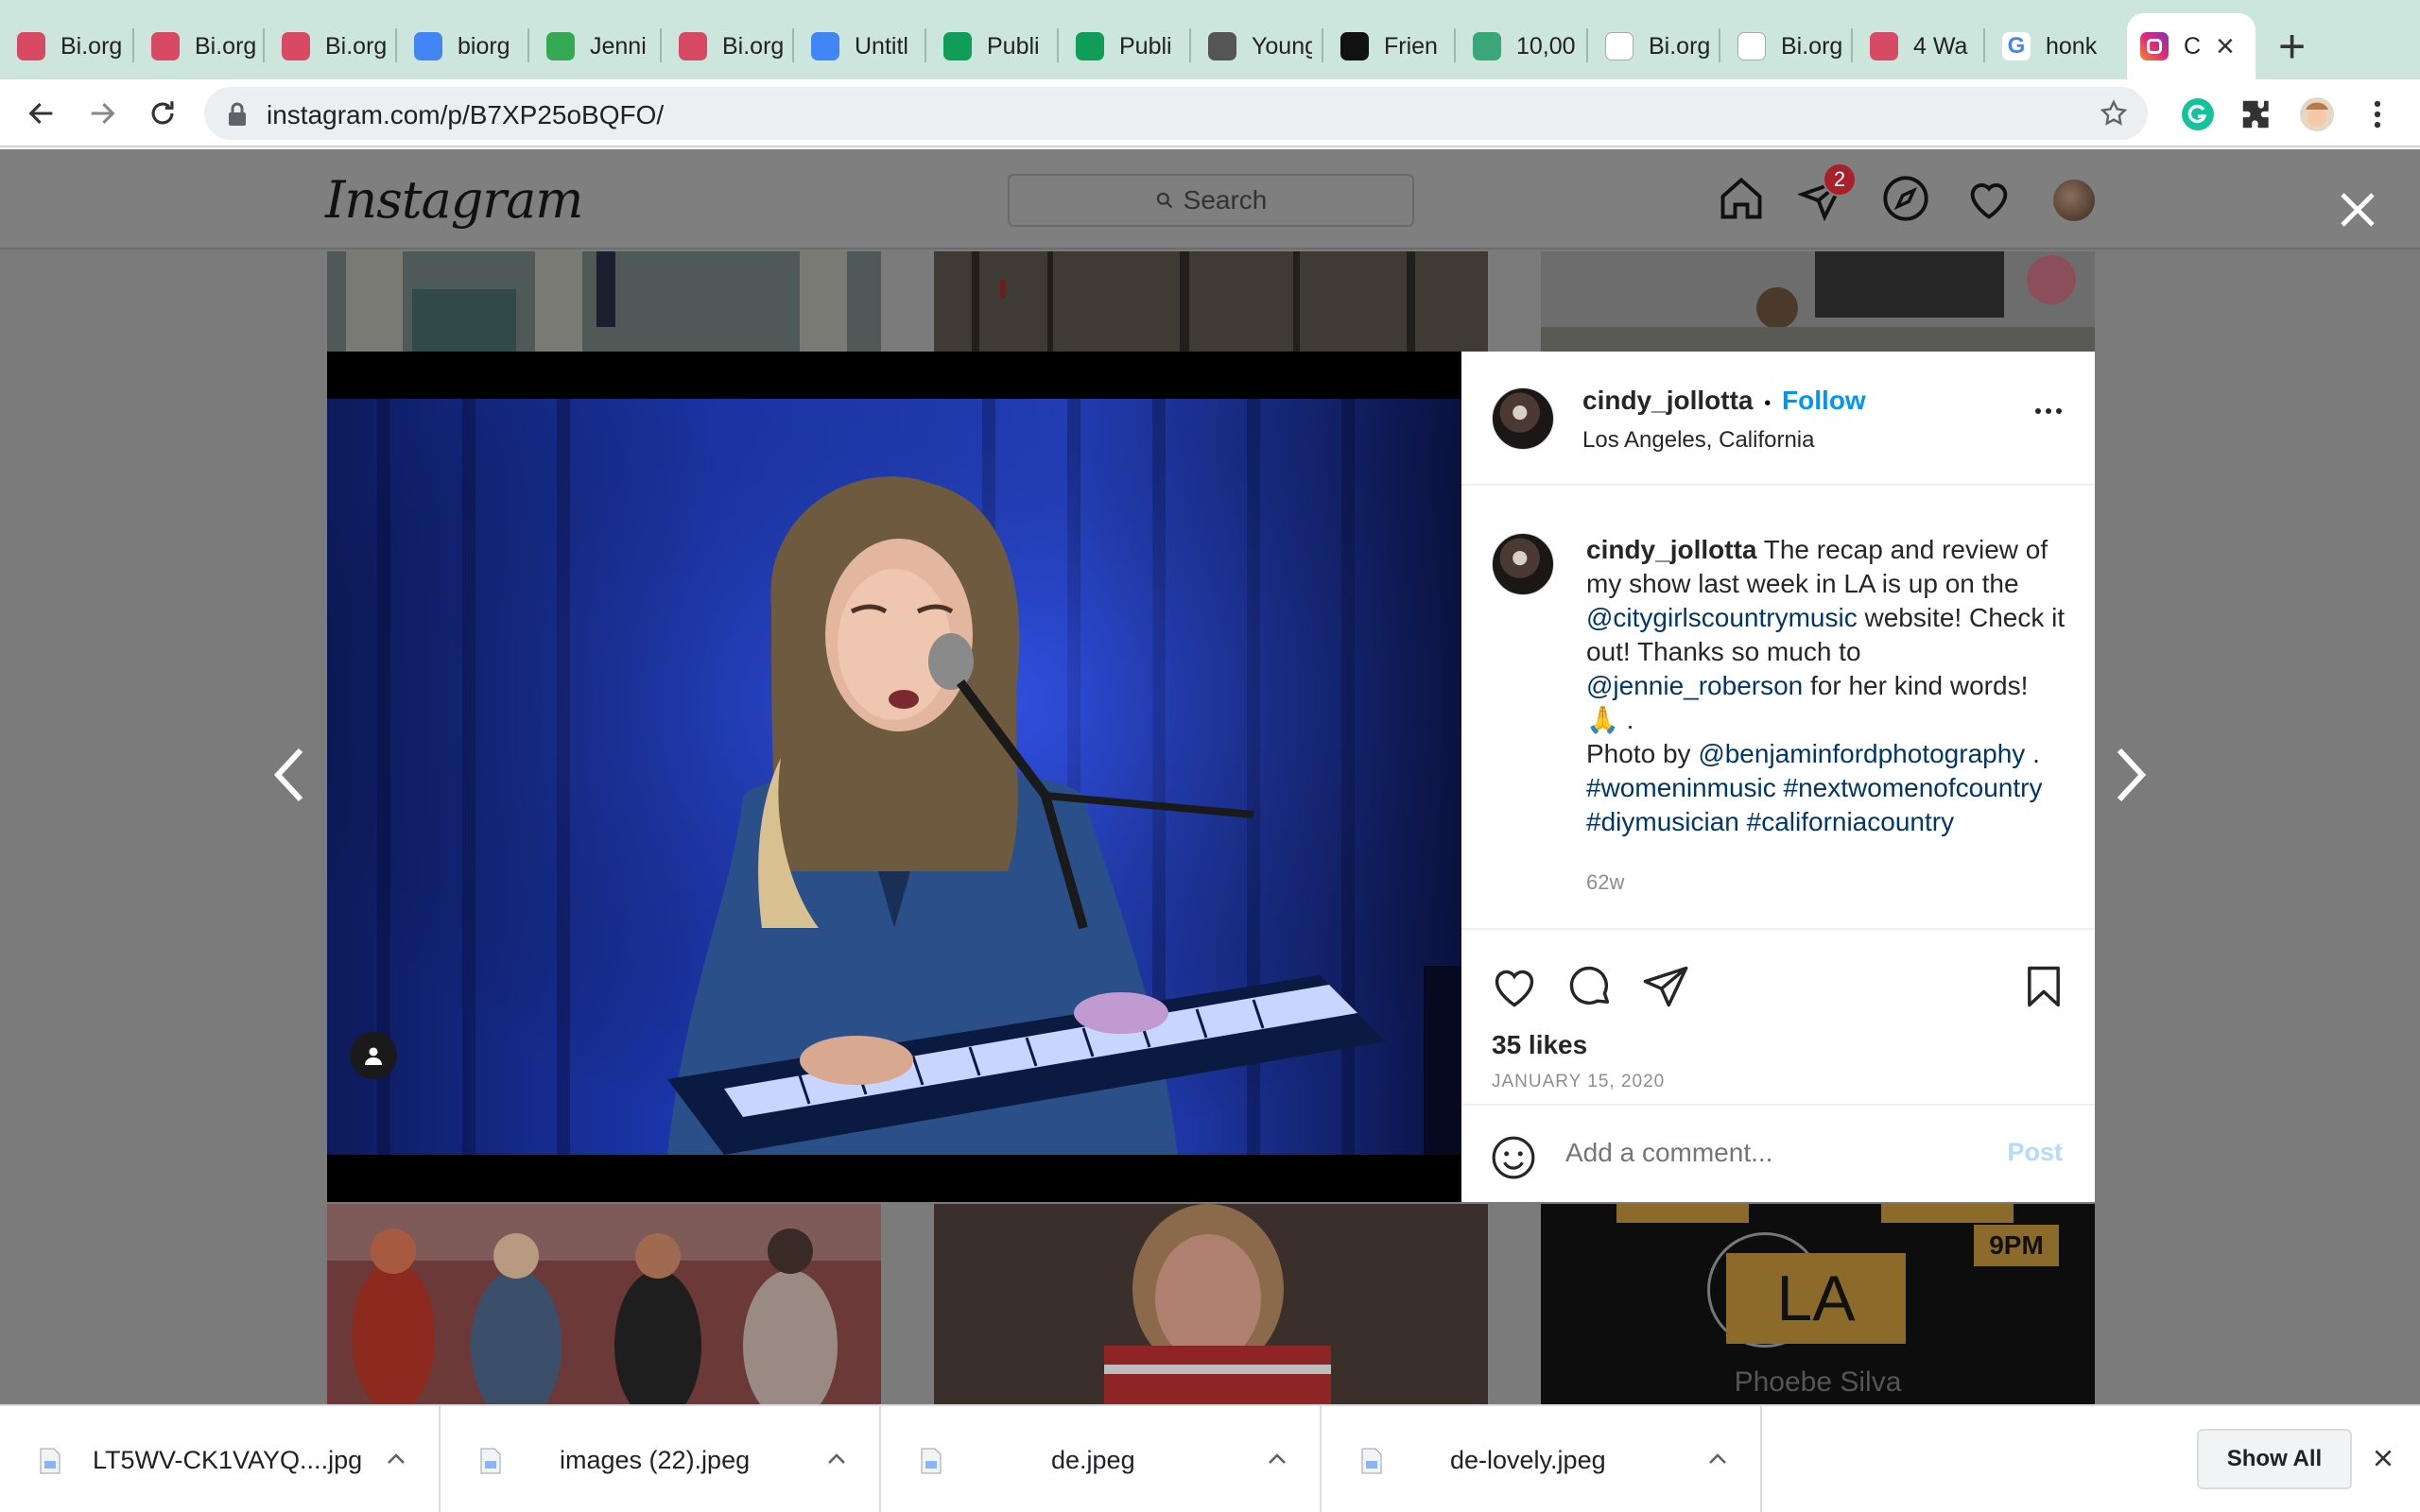 The height and width of the screenshot is (1512, 2420). Describe the element at coordinates (2292, 46) in the screenshot. I see `new-tab-button: +` at that location.